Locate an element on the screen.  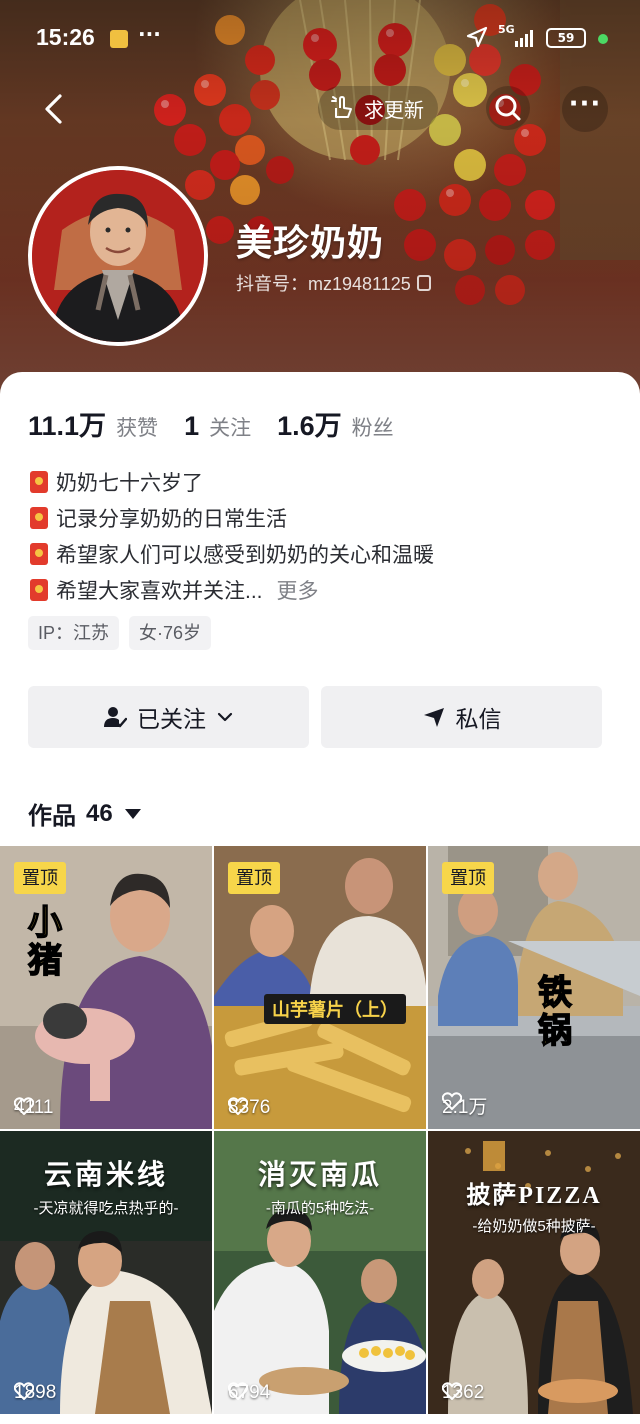
video-item: 置顶 小猪 4111 is located at coordinates (106, 987).